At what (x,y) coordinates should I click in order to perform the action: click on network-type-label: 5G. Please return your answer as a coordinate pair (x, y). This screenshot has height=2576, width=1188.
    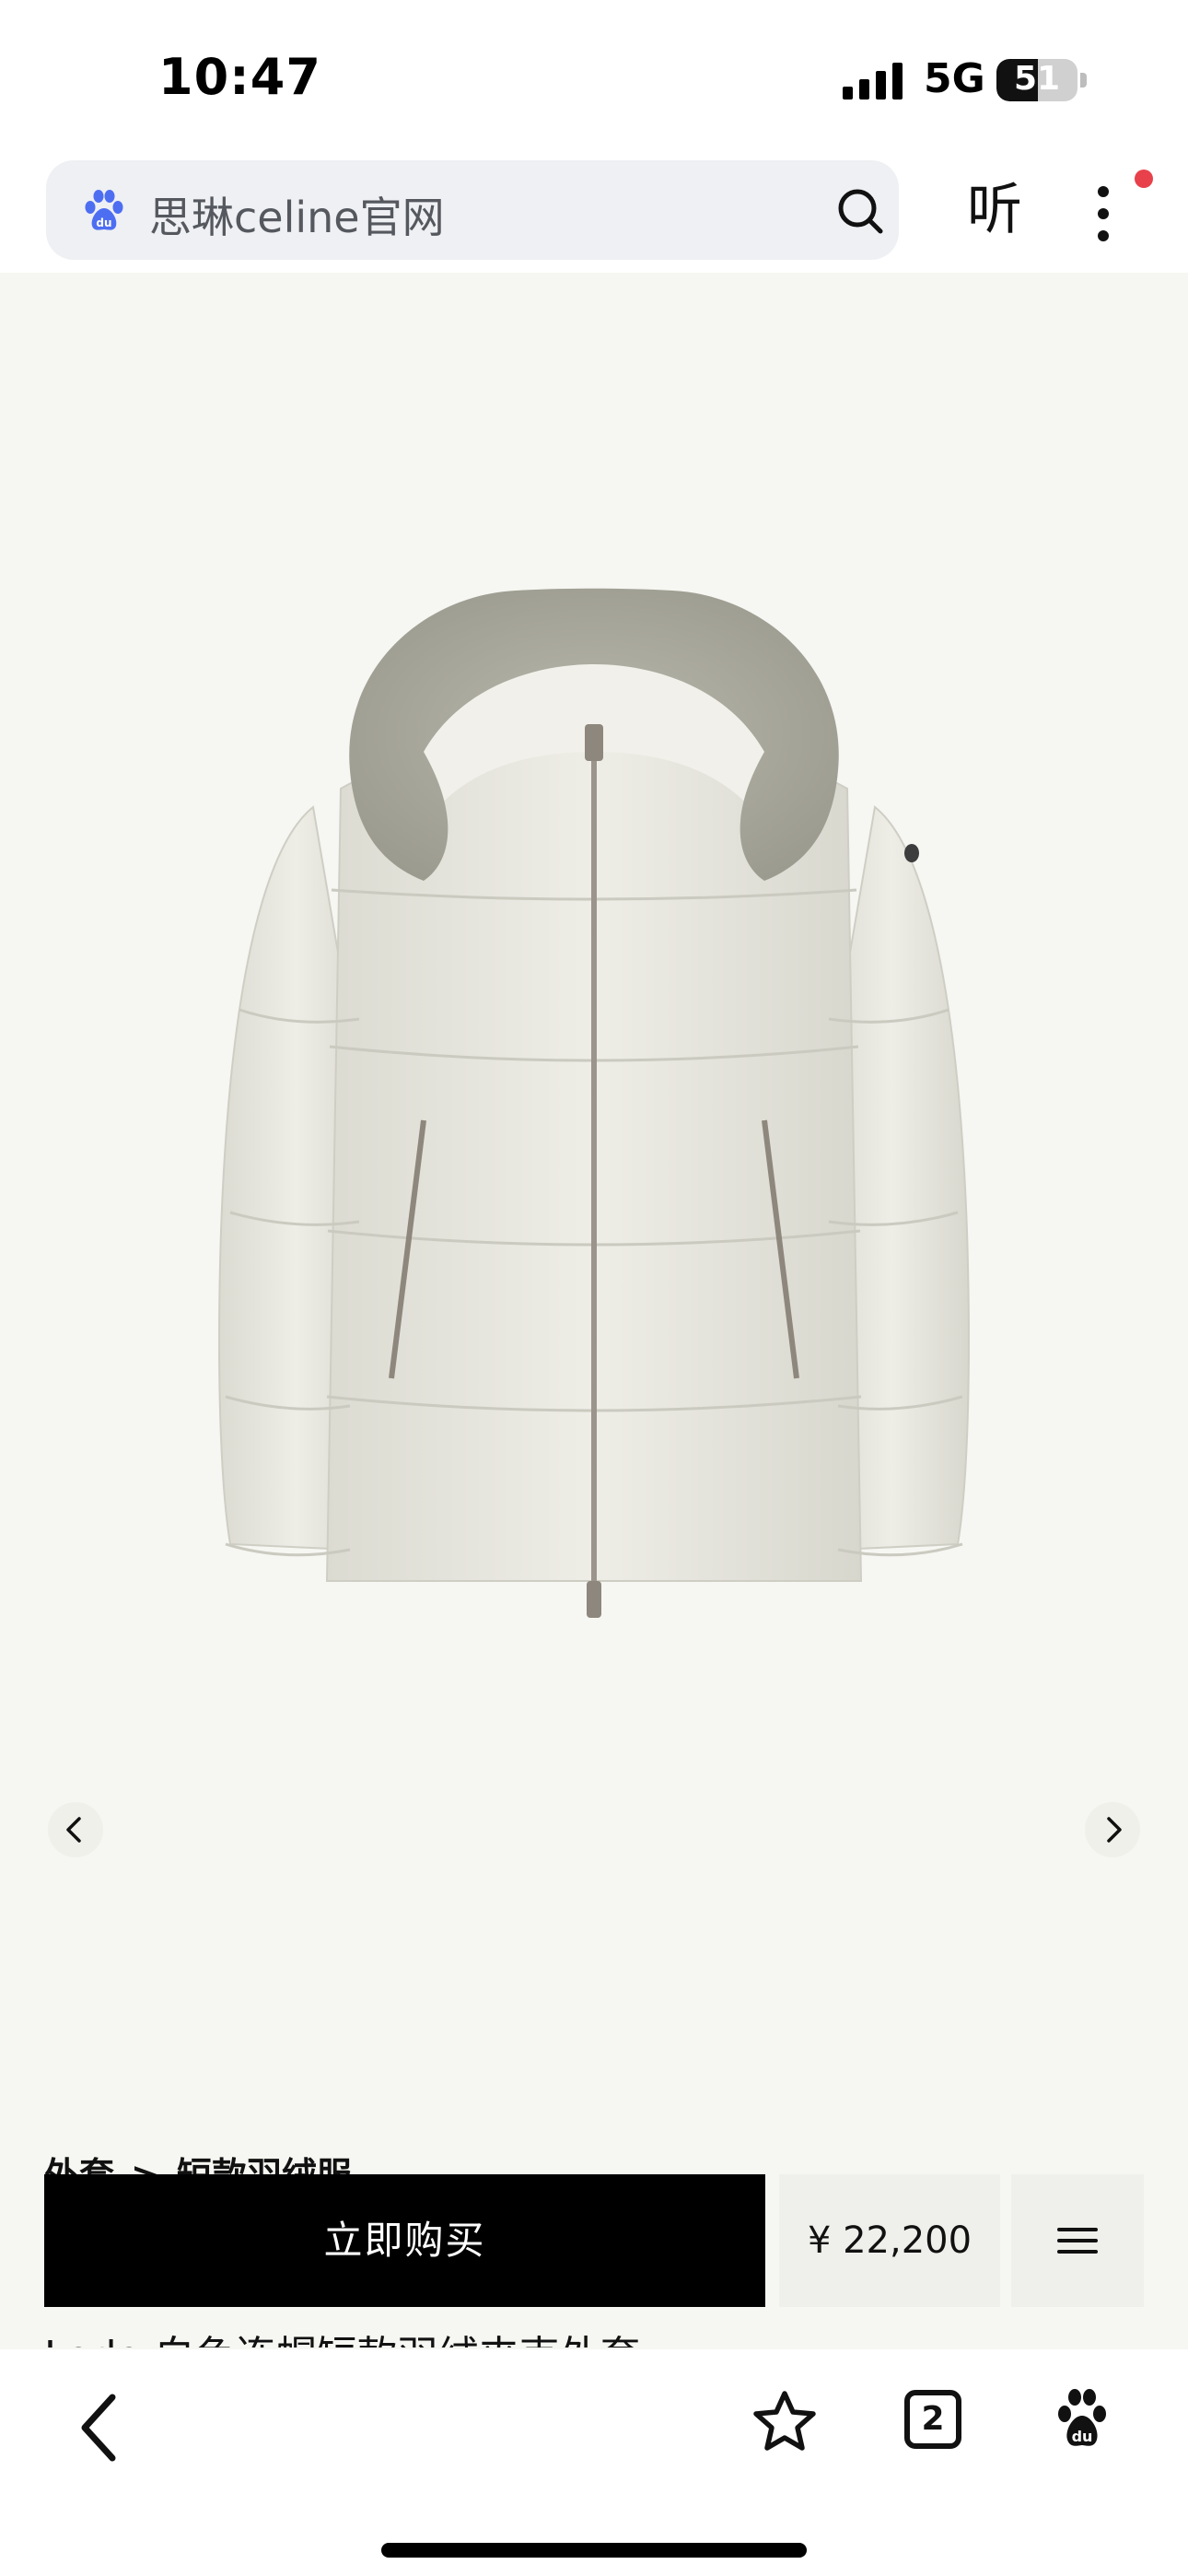
    Looking at the image, I should click on (954, 78).